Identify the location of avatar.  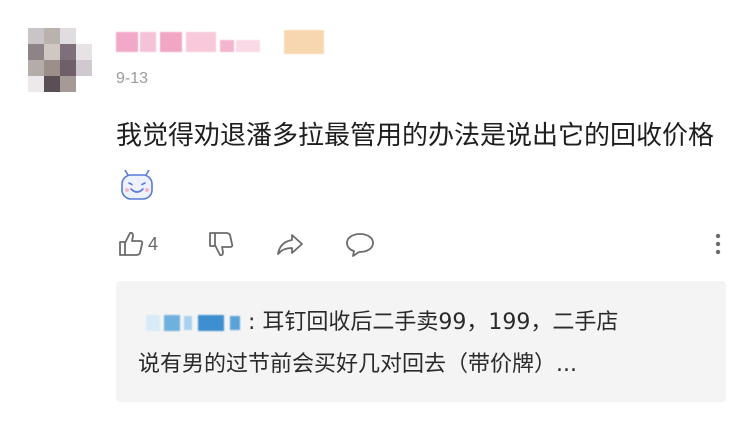
(60, 60).